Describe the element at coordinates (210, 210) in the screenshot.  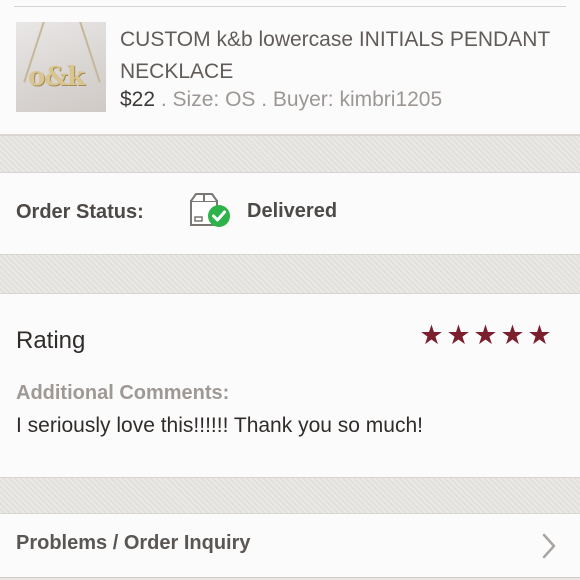
I see `delivered-package-icon` at that location.